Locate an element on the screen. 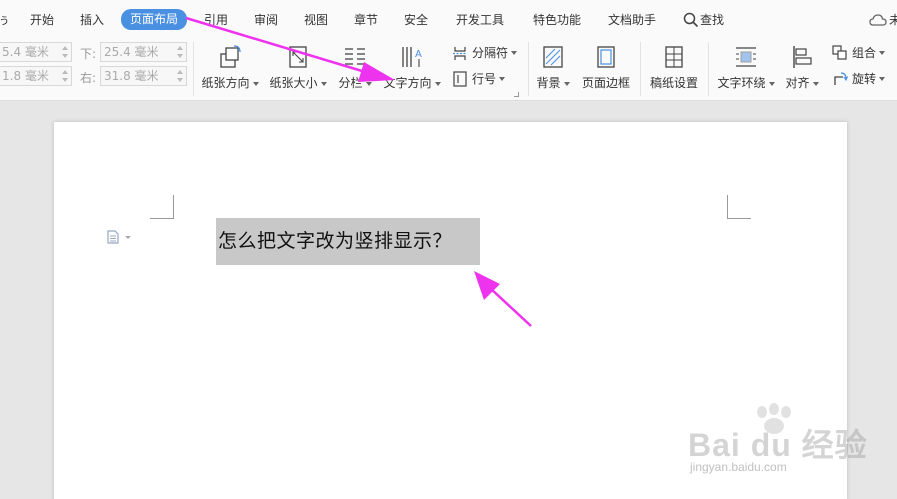  text-direction-button: A 文字方向 is located at coordinates (412, 67).